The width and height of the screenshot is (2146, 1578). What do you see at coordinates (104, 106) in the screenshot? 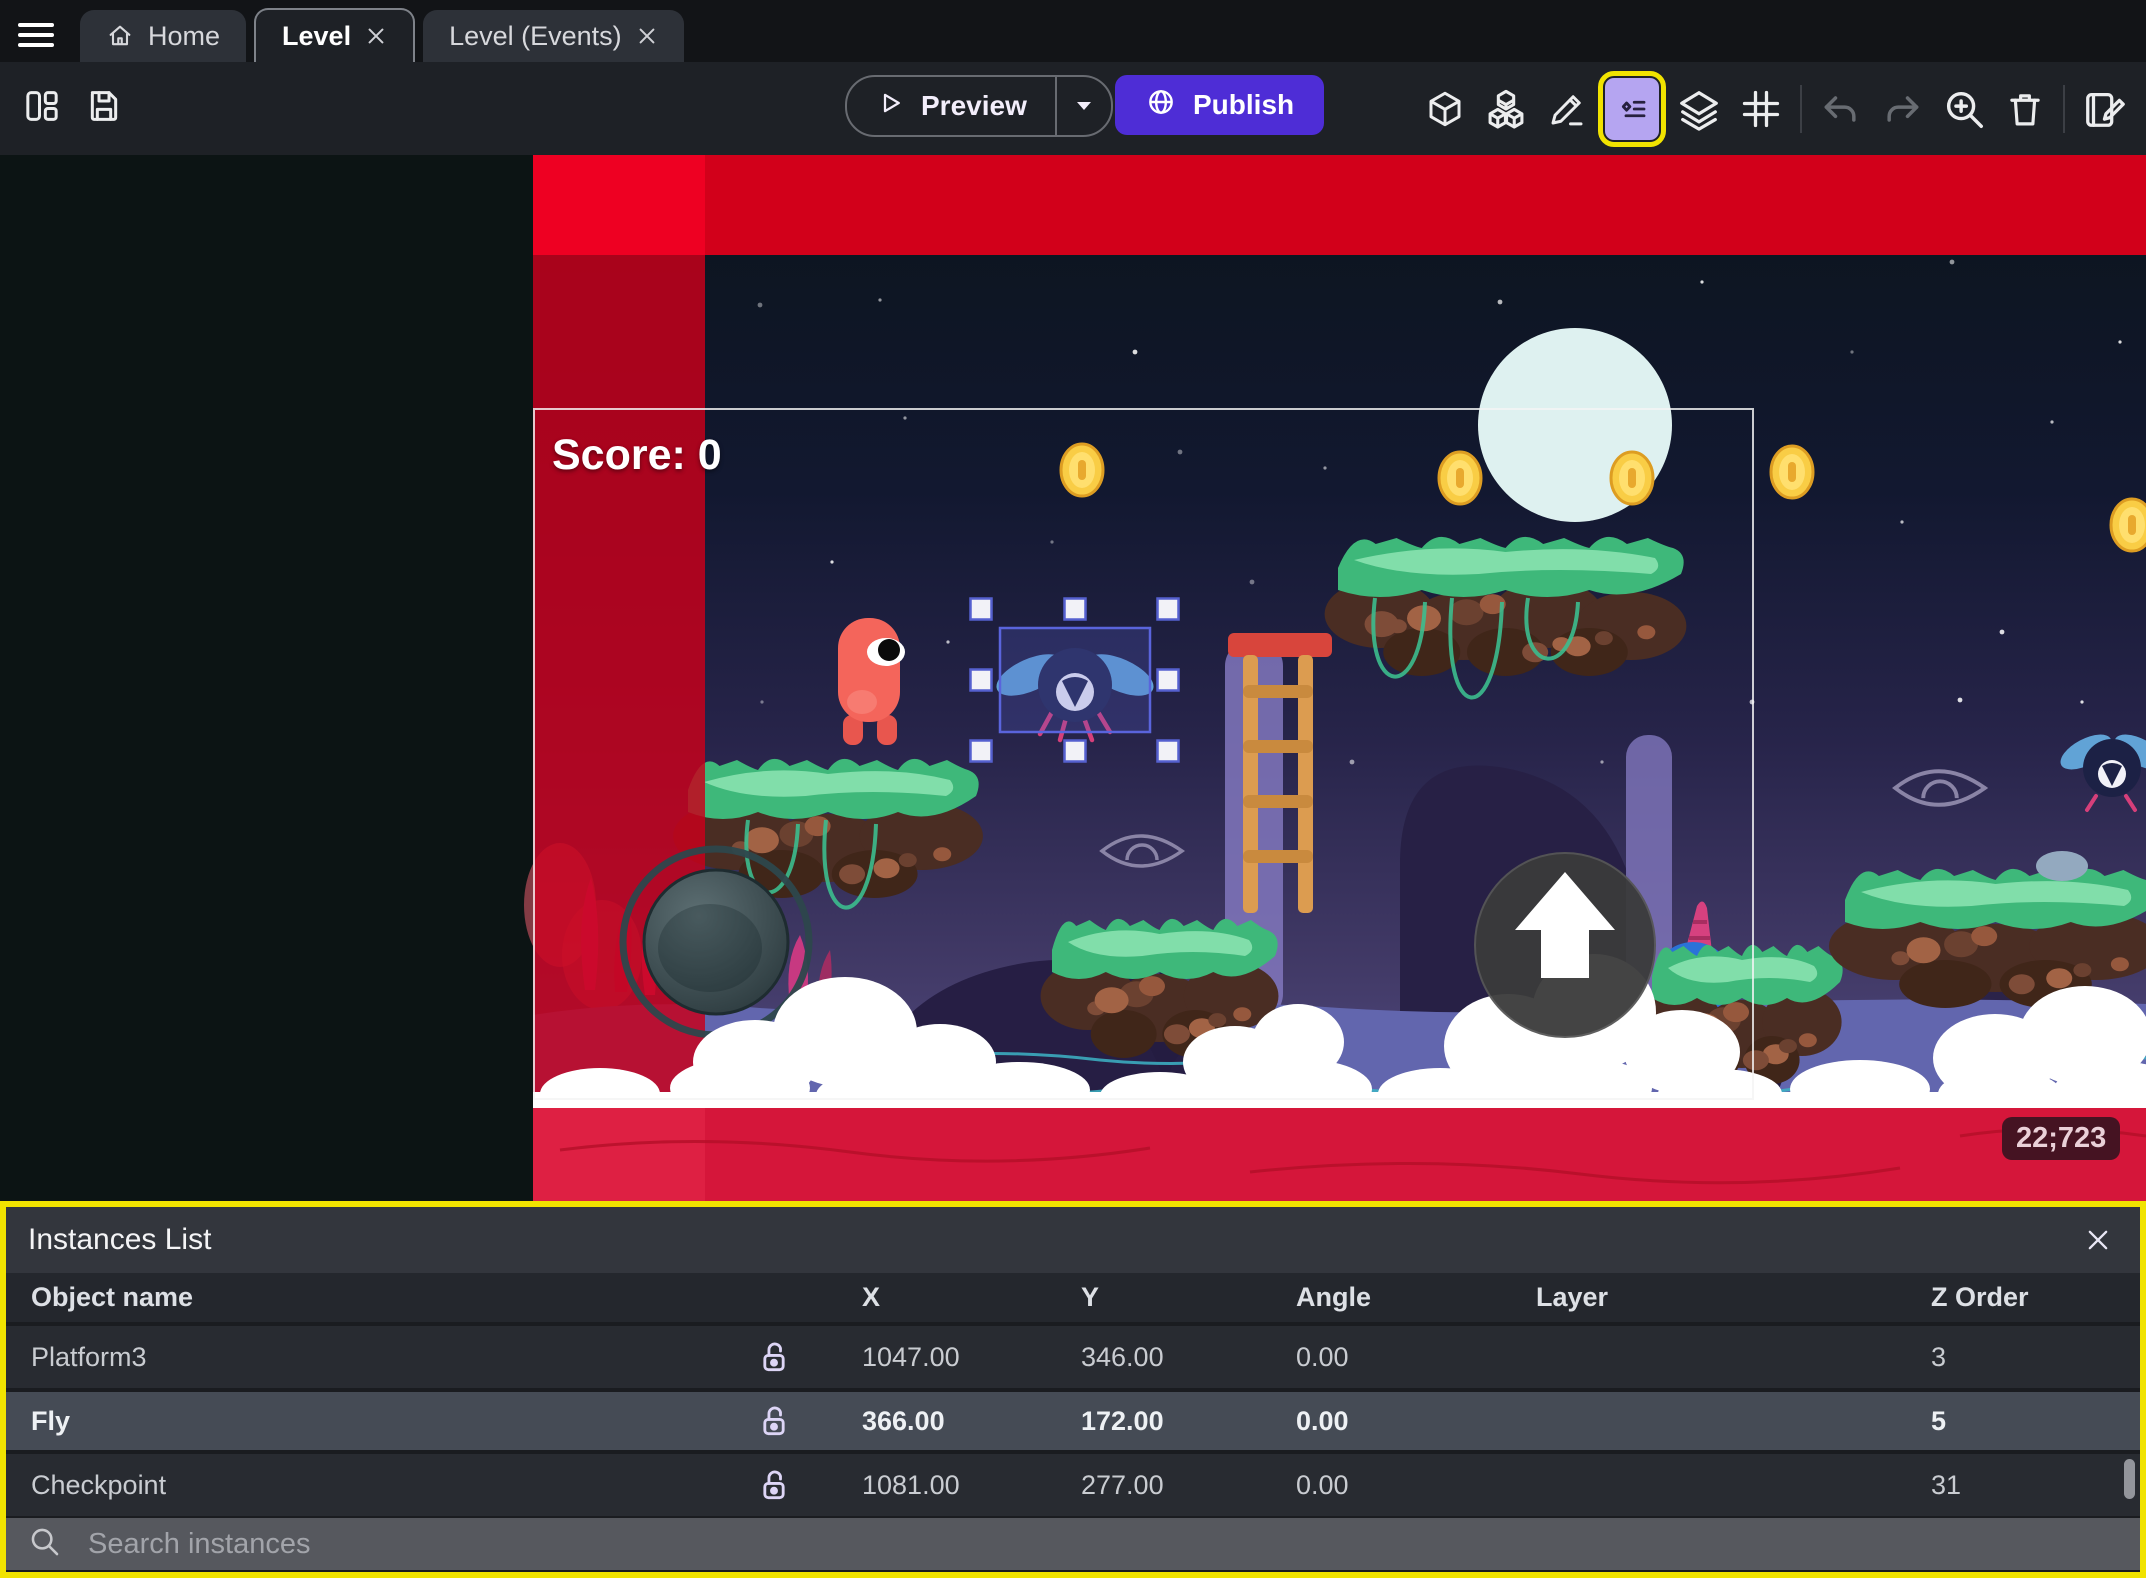
I see `save-icon` at bounding box center [104, 106].